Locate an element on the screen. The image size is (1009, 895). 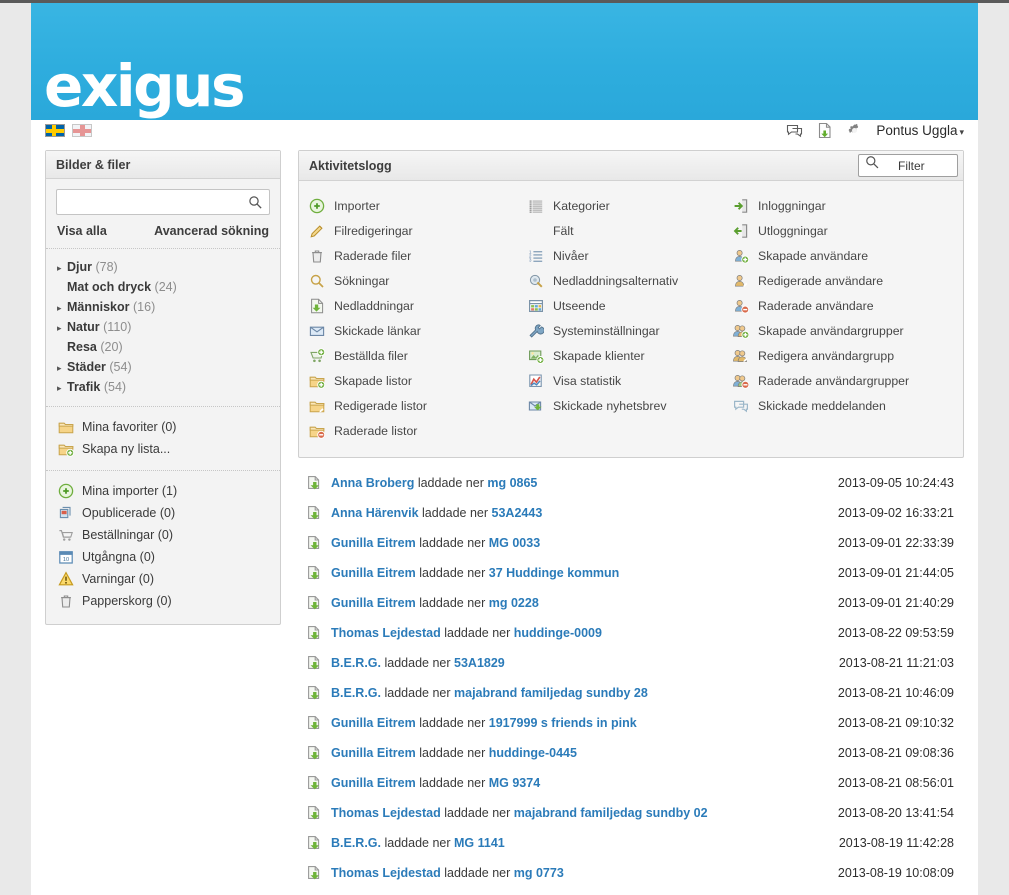
filter-option-col3-5: Raderade användare is located at coordinates (843, 305).